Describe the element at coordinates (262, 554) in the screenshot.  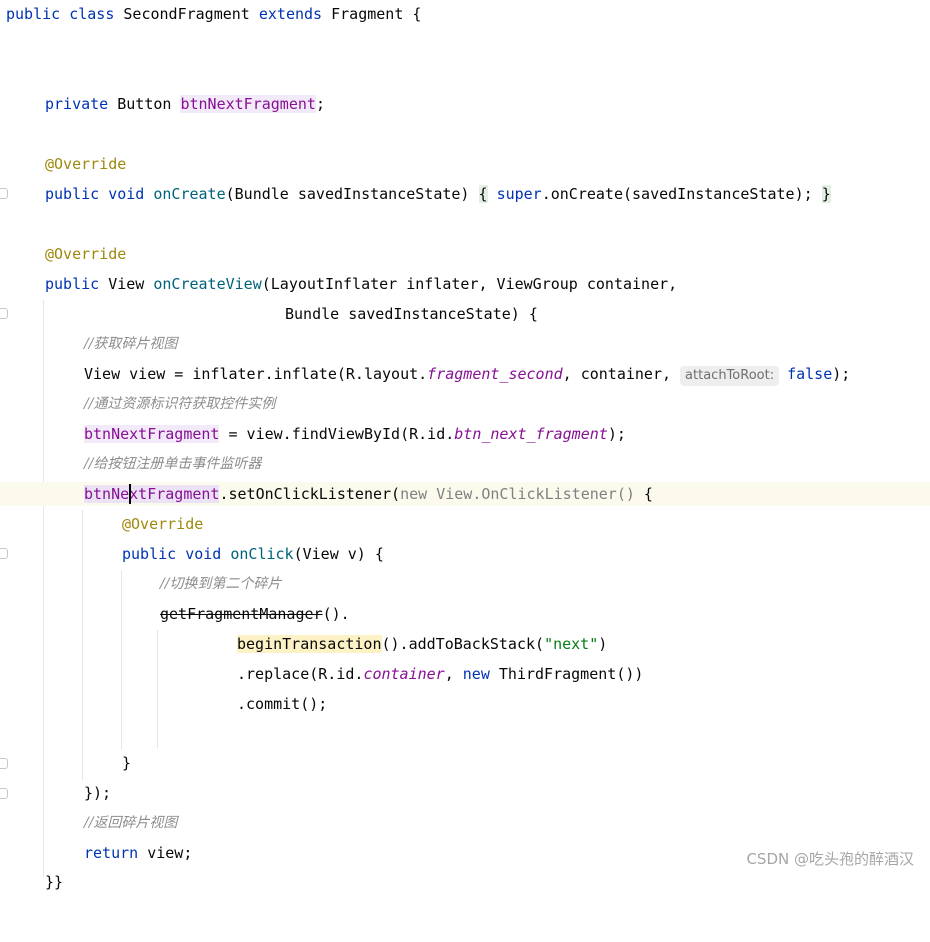
I see `method-name: onClick` at that location.